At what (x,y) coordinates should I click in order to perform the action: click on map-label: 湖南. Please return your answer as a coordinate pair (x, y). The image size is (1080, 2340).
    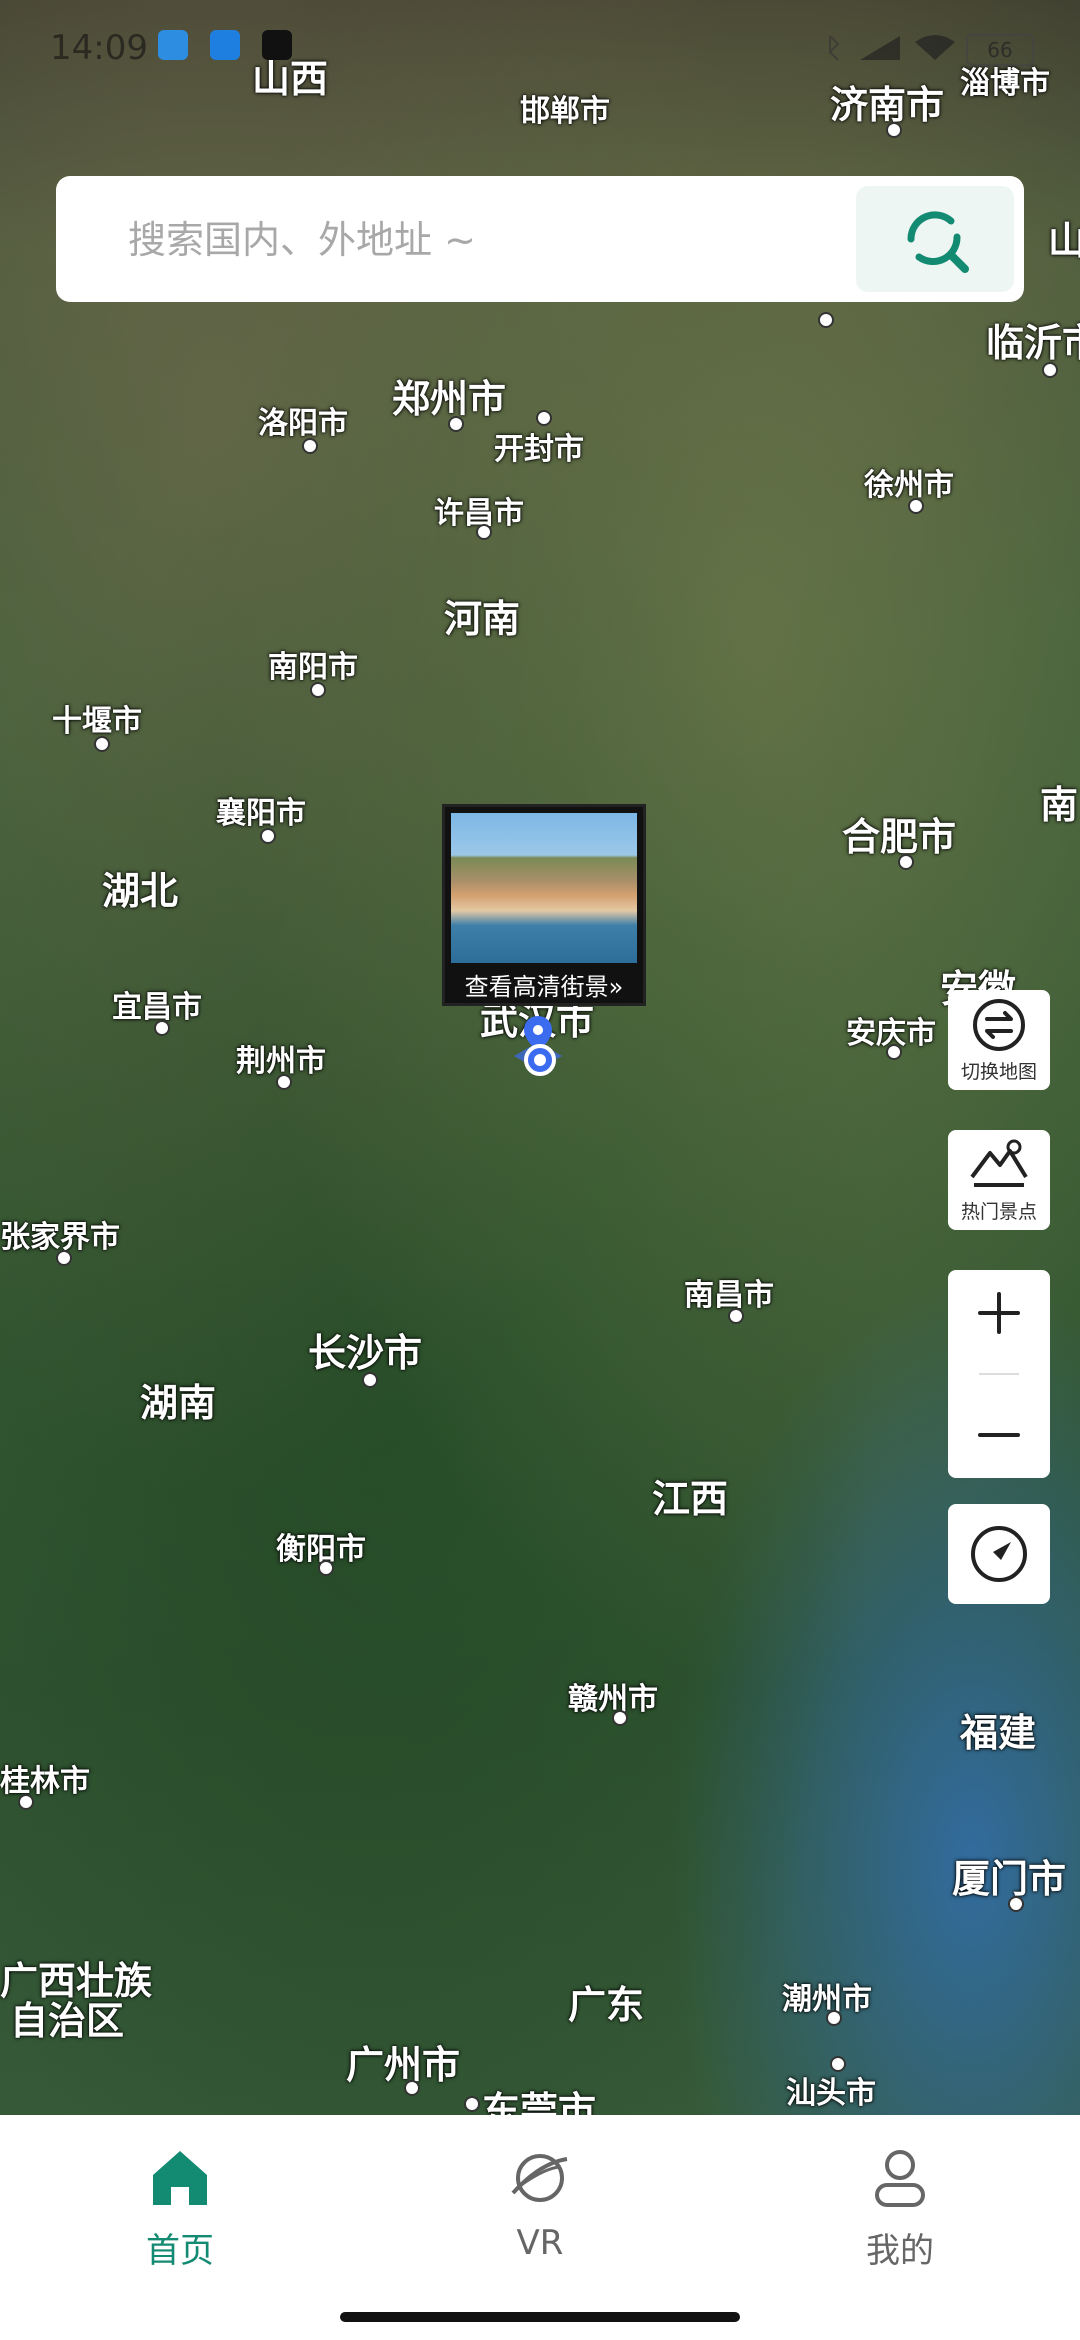
    Looking at the image, I should click on (178, 1403).